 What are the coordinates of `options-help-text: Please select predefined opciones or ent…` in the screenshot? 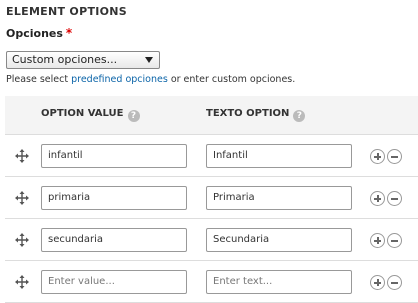 It's located at (151, 79).